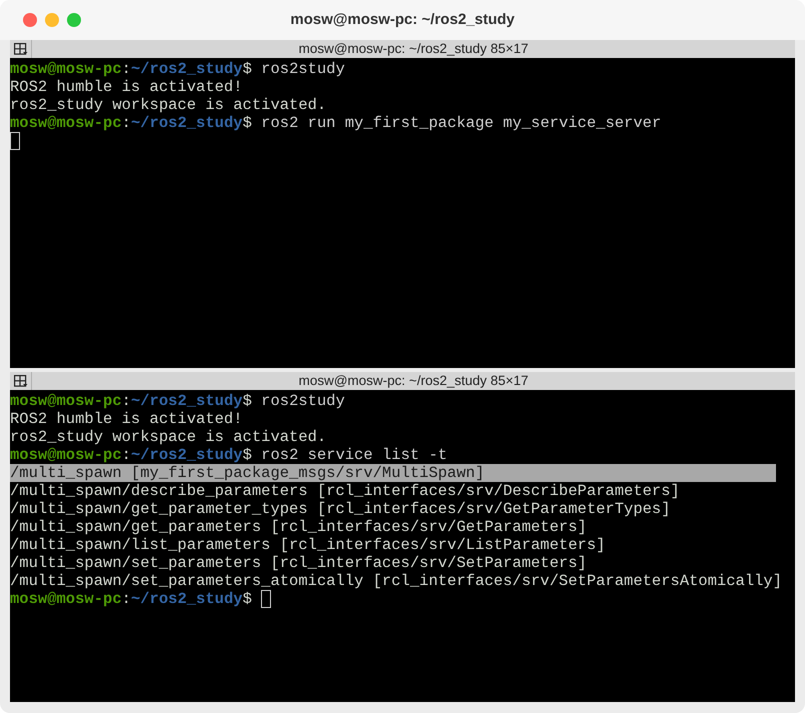 The height and width of the screenshot is (713, 805). What do you see at coordinates (298, 527) in the screenshot?
I see `output-line: /multi_spawn/get_parameters [rcl_interfaces/srv/GetParameters]` at bounding box center [298, 527].